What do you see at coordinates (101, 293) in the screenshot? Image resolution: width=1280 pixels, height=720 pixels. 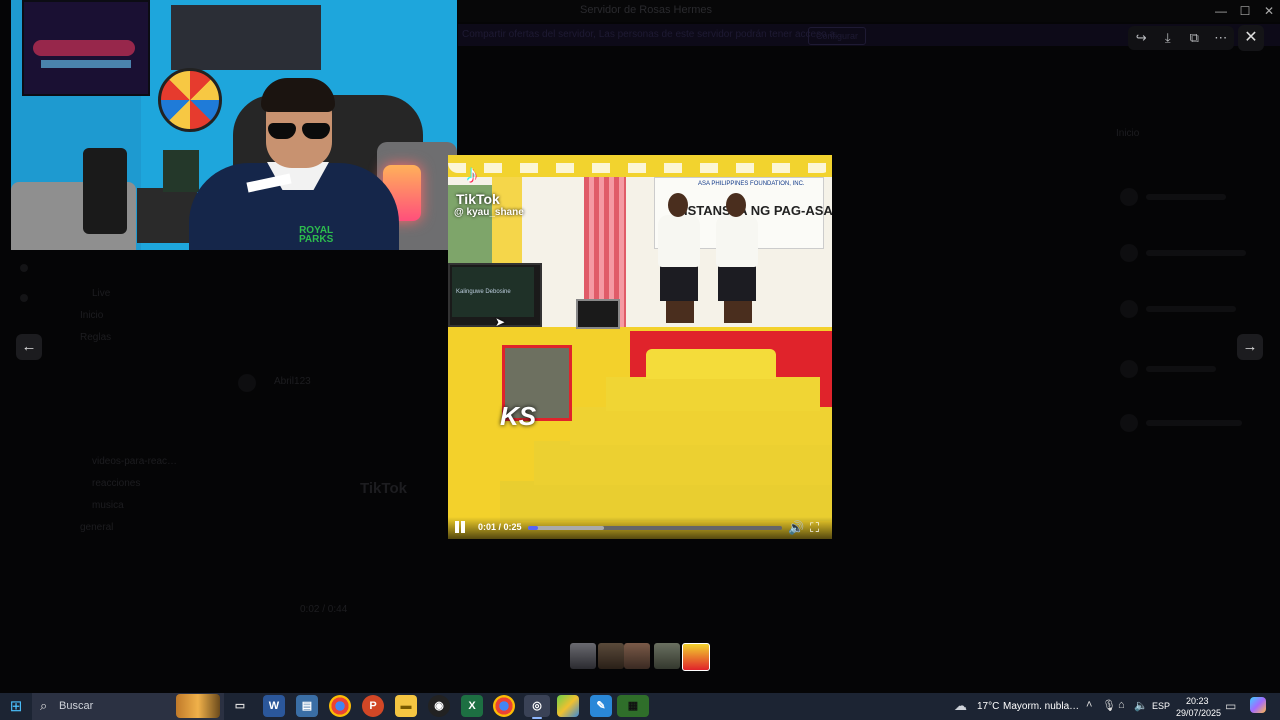 I see `channel-item: Live` at bounding box center [101, 293].